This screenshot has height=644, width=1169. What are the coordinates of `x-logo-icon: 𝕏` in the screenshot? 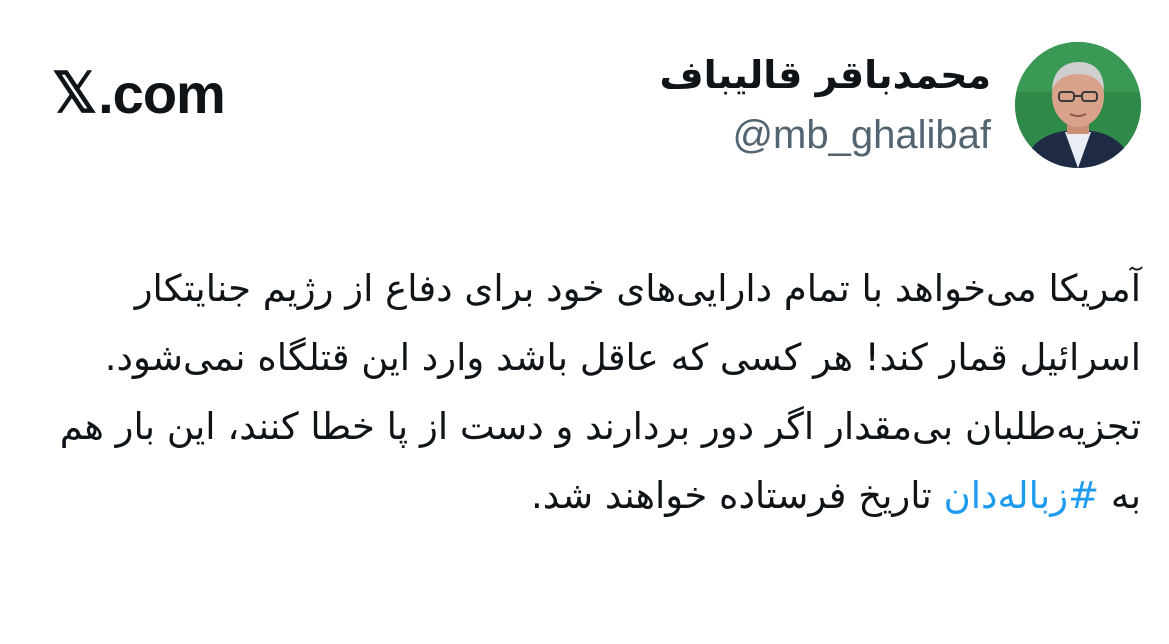 It's located at (74, 92).